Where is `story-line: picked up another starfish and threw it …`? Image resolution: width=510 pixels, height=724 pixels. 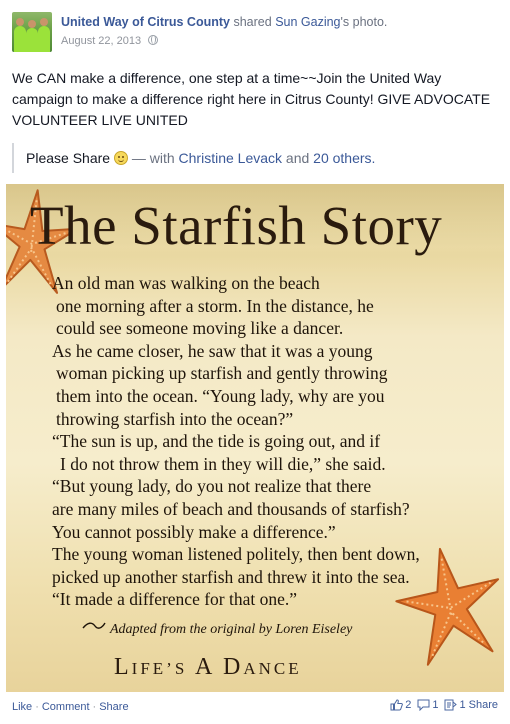 story-line: picked up another starfish and threw it … is located at coordinates (231, 576).